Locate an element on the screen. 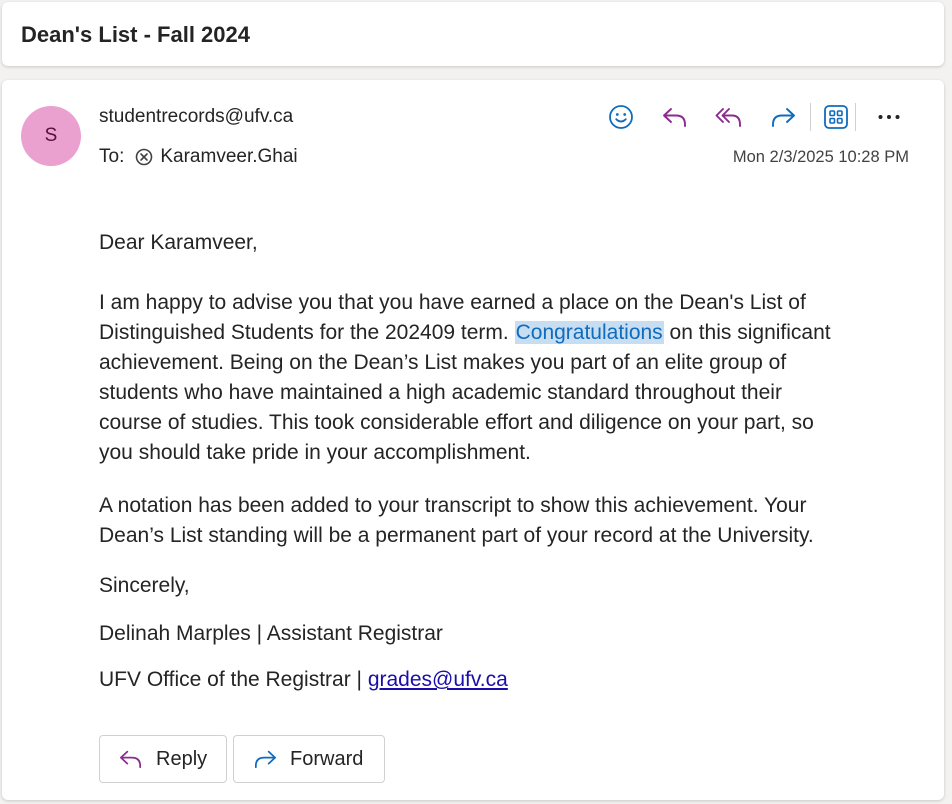  sender-email: studentrecords@ufv.ca is located at coordinates (196, 117).